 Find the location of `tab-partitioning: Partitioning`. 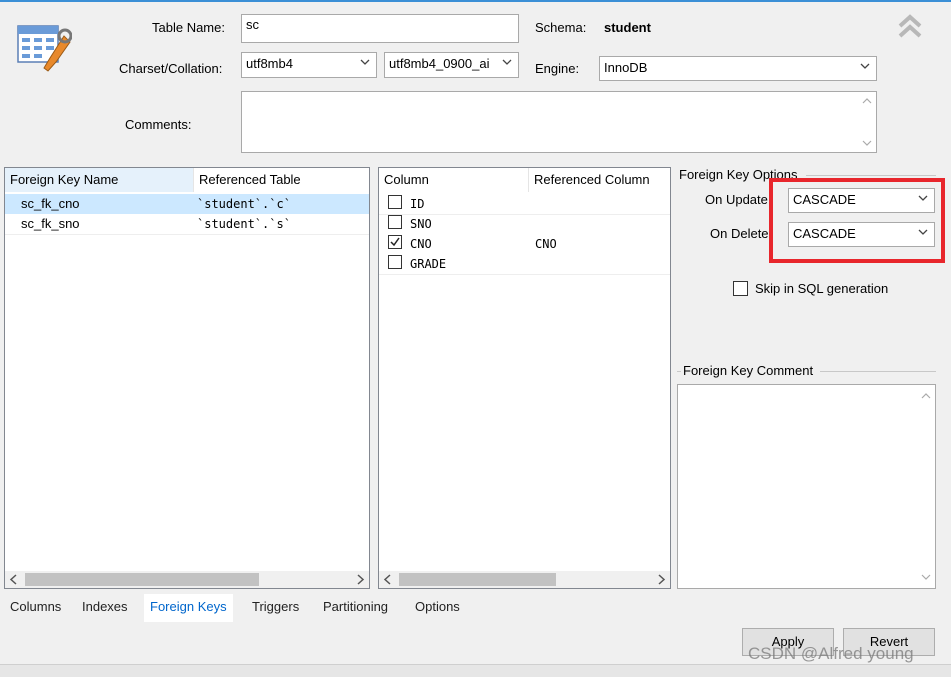

tab-partitioning: Partitioning is located at coordinates (355, 607).